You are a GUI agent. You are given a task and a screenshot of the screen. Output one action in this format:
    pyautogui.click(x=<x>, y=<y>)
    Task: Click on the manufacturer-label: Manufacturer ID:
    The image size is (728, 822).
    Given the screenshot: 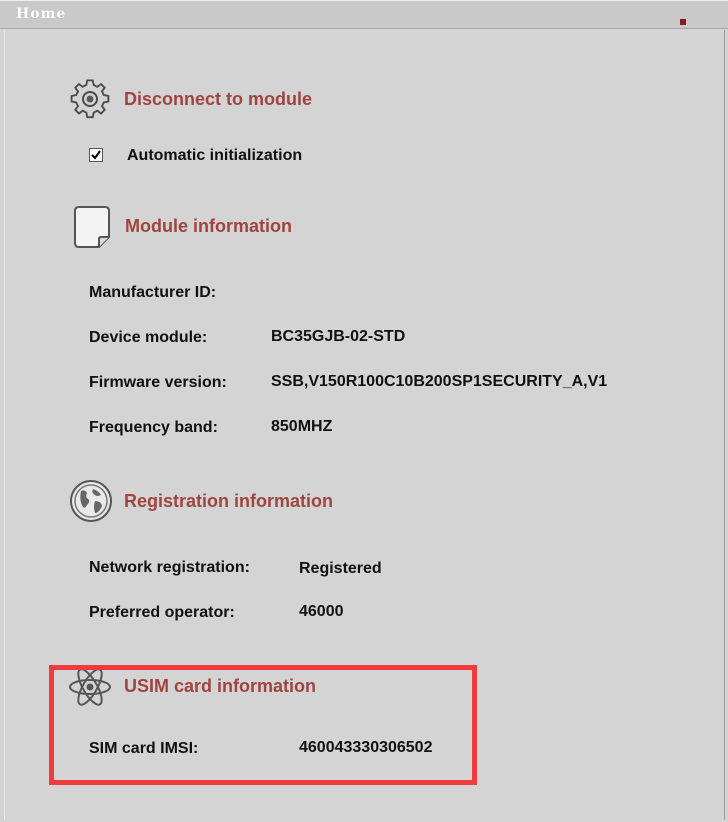 What is the action you would take?
    pyautogui.click(x=153, y=292)
    